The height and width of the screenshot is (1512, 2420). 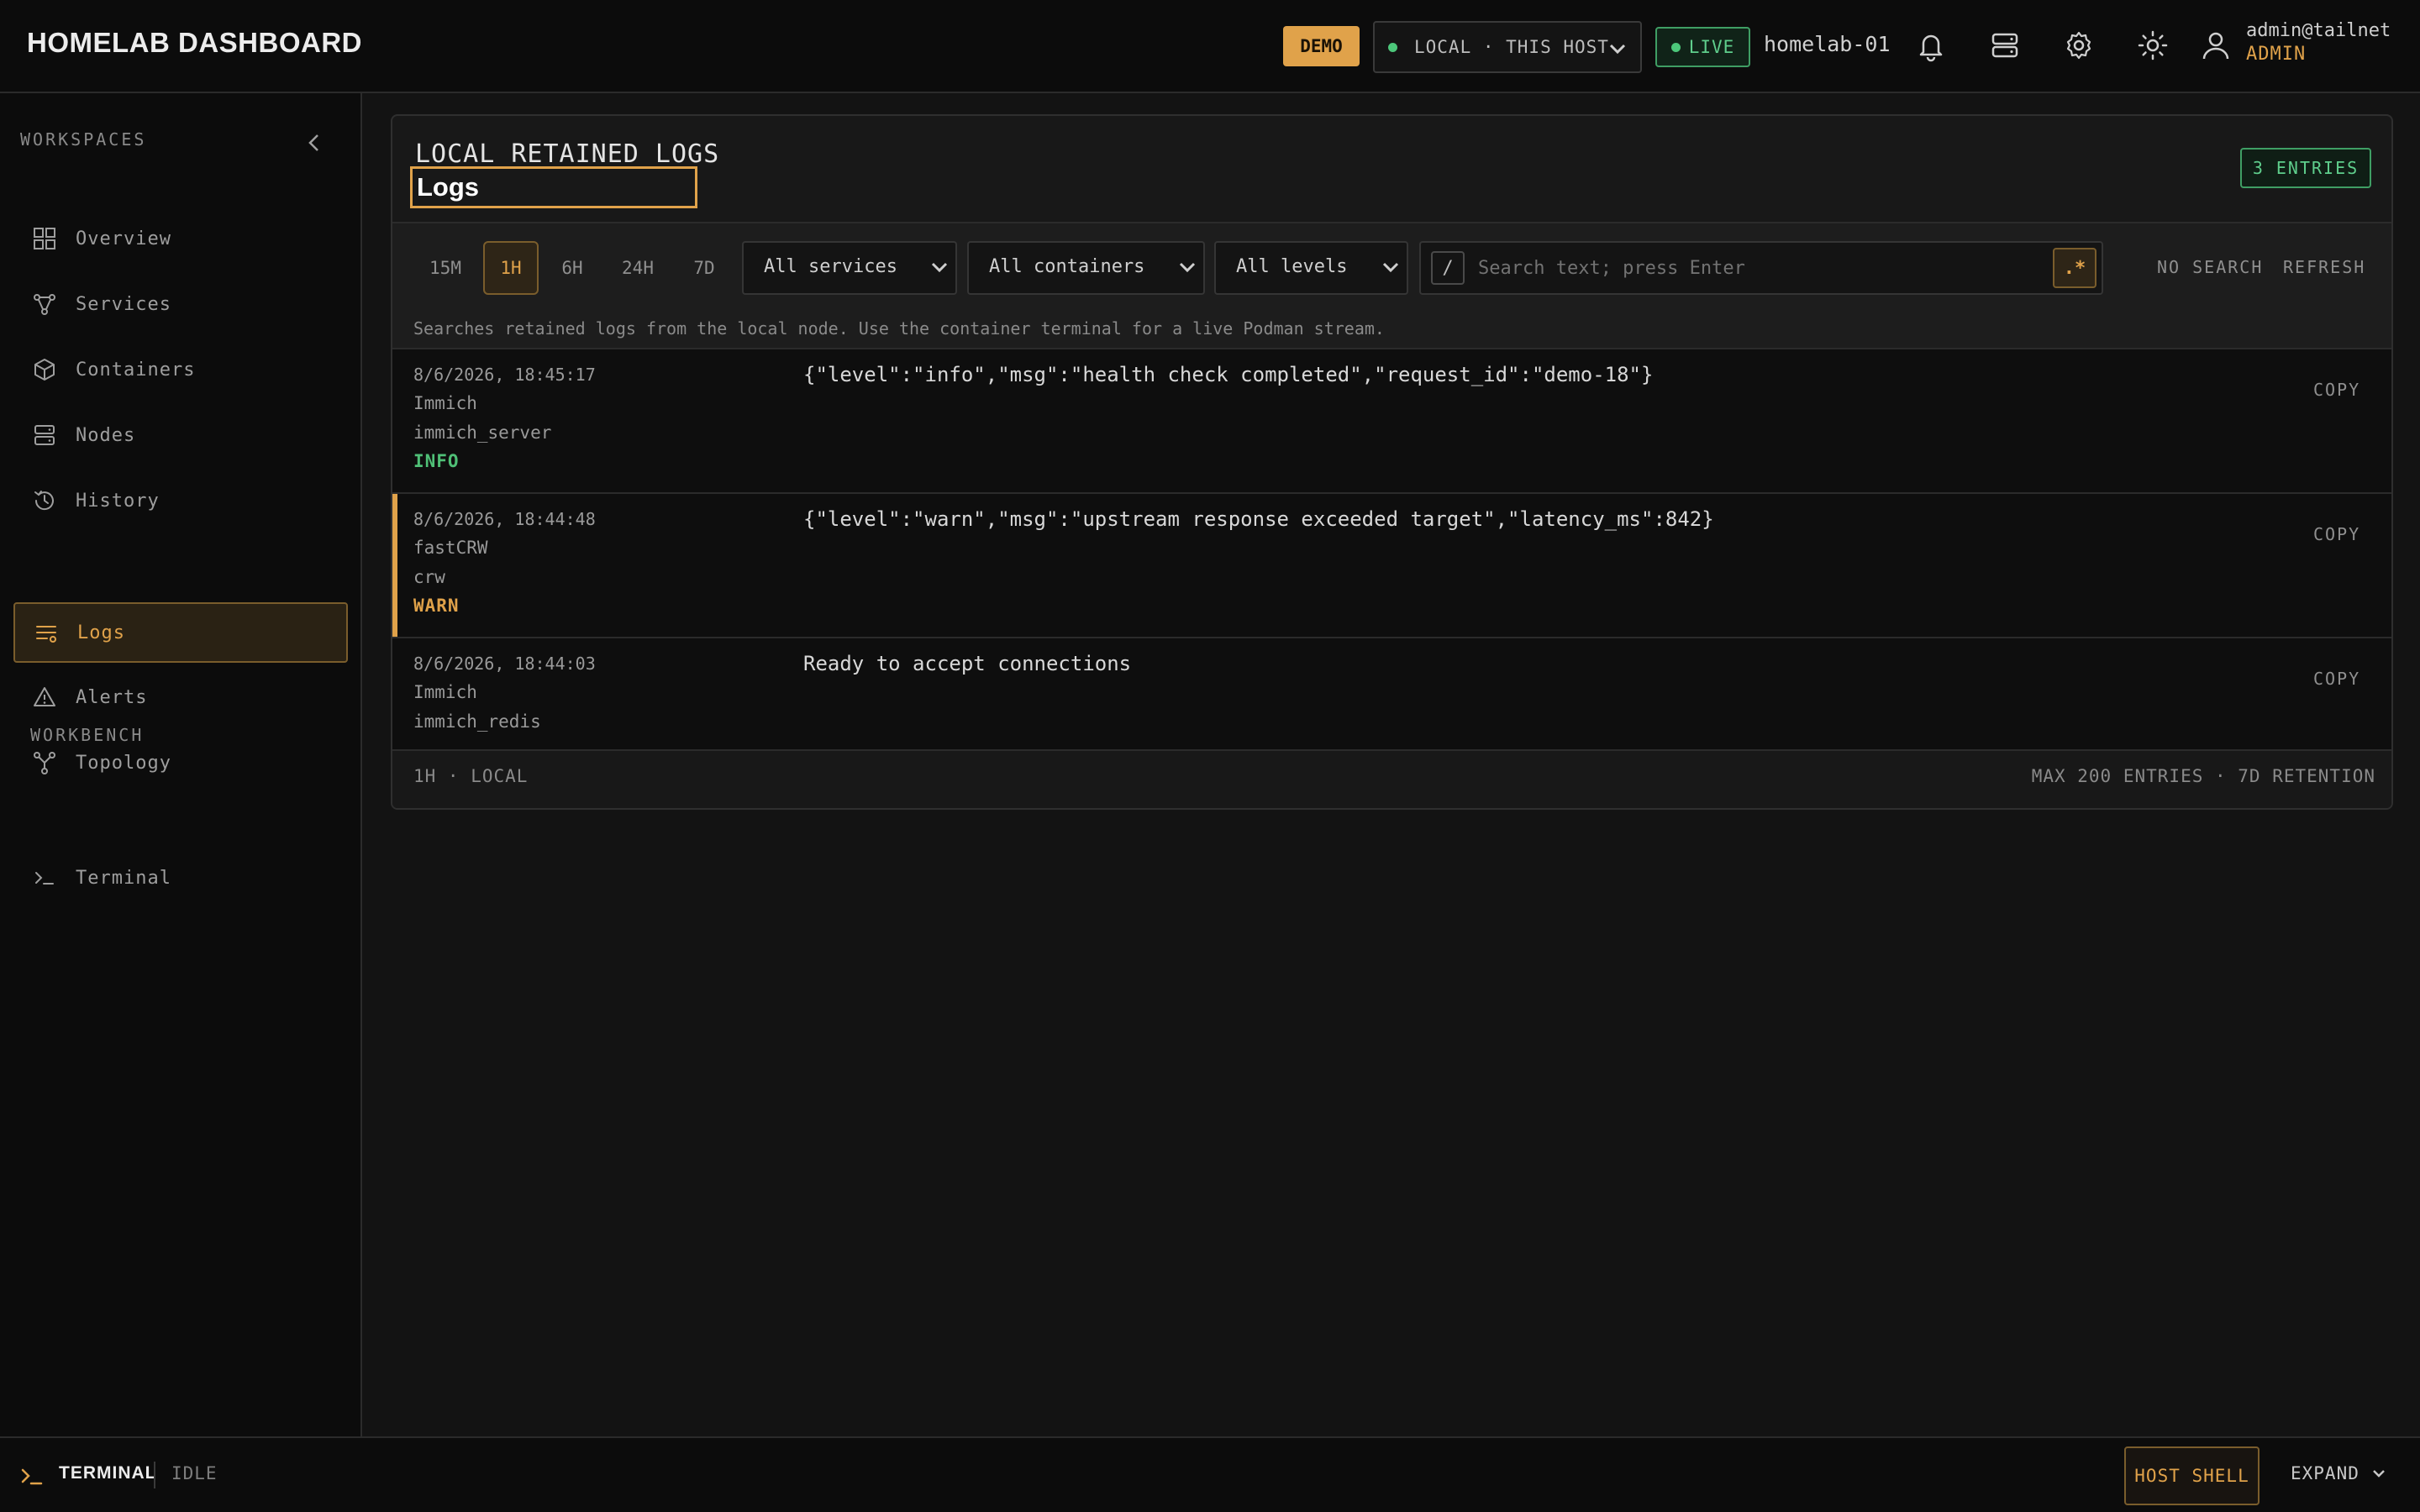 What do you see at coordinates (2276, 54) in the screenshot?
I see `user-role: ADMIN` at bounding box center [2276, 54].